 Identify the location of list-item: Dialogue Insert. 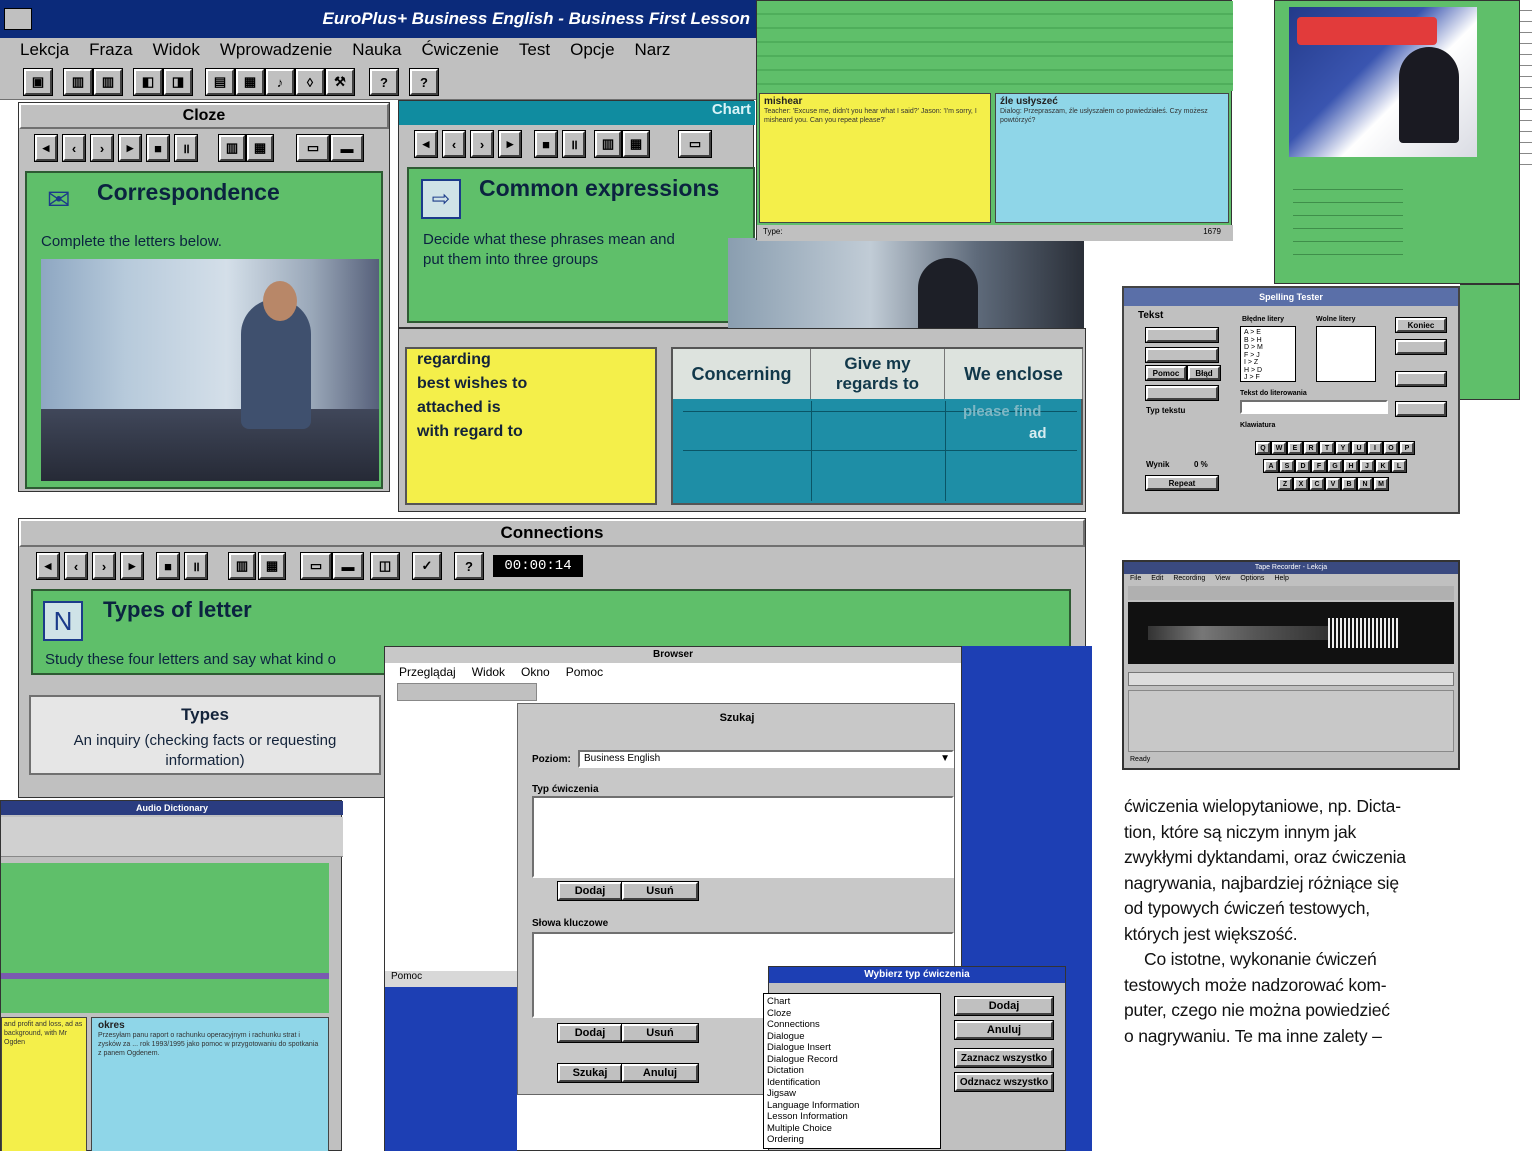
(852, 1048).